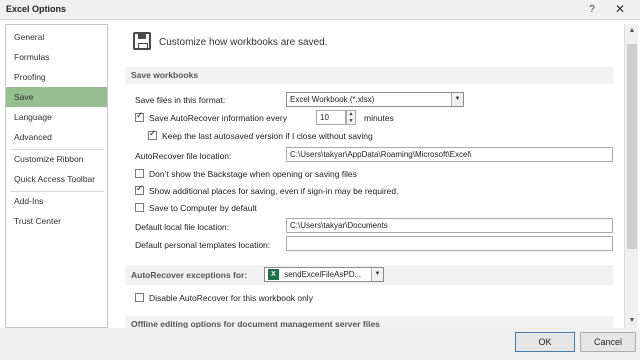 The image size is (640, 360). I want to click on minutes-spinner: ▲ ▼, so click(351, 117).